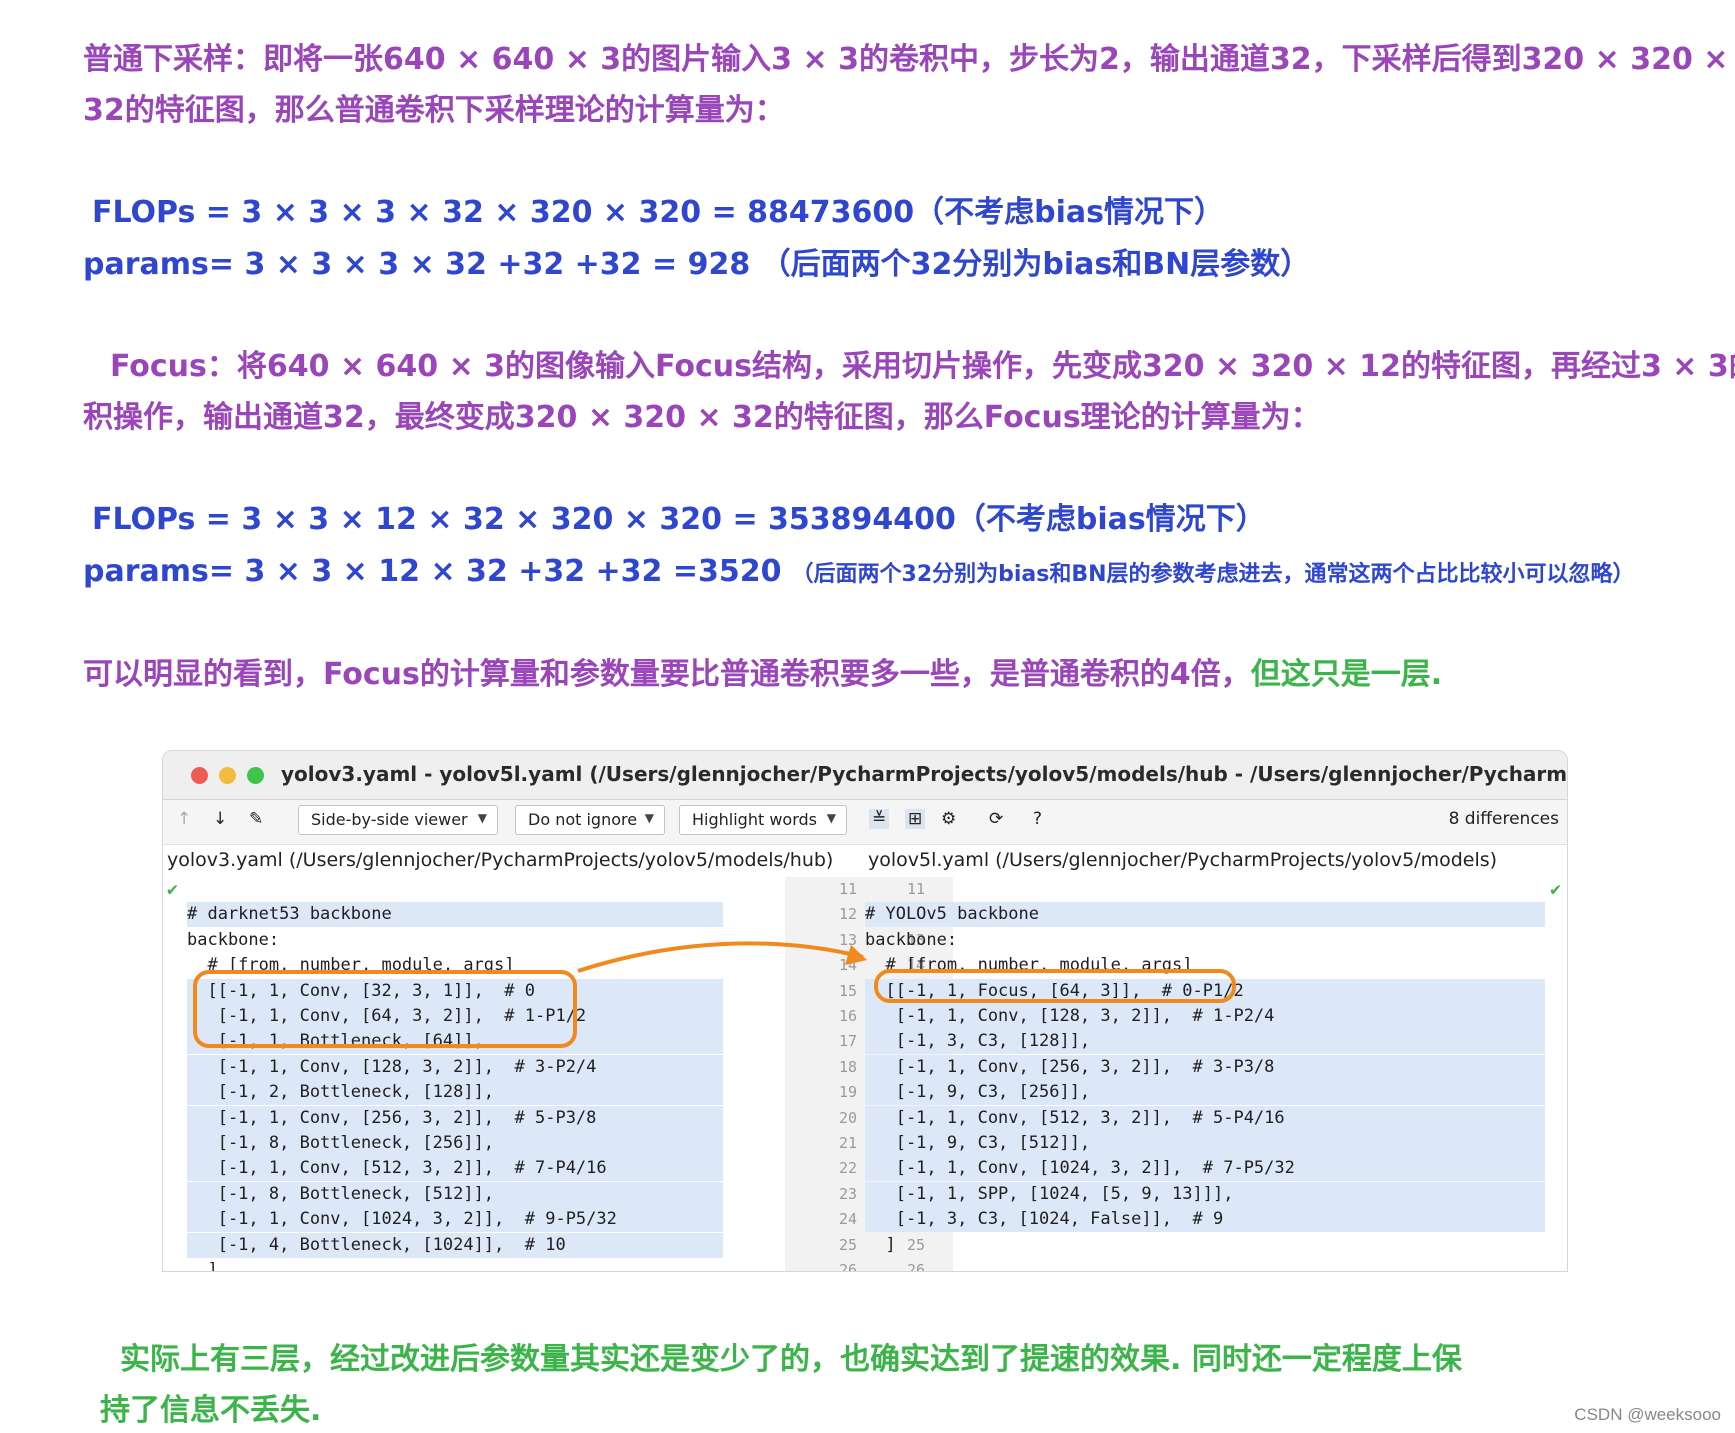 Image resolution: width=1735 pixels, height=1433 pixels. What do you see at coordinates (385, 1009) in the screenshot?
I see `left-highlight-box` at bounding box center [385, 1009].